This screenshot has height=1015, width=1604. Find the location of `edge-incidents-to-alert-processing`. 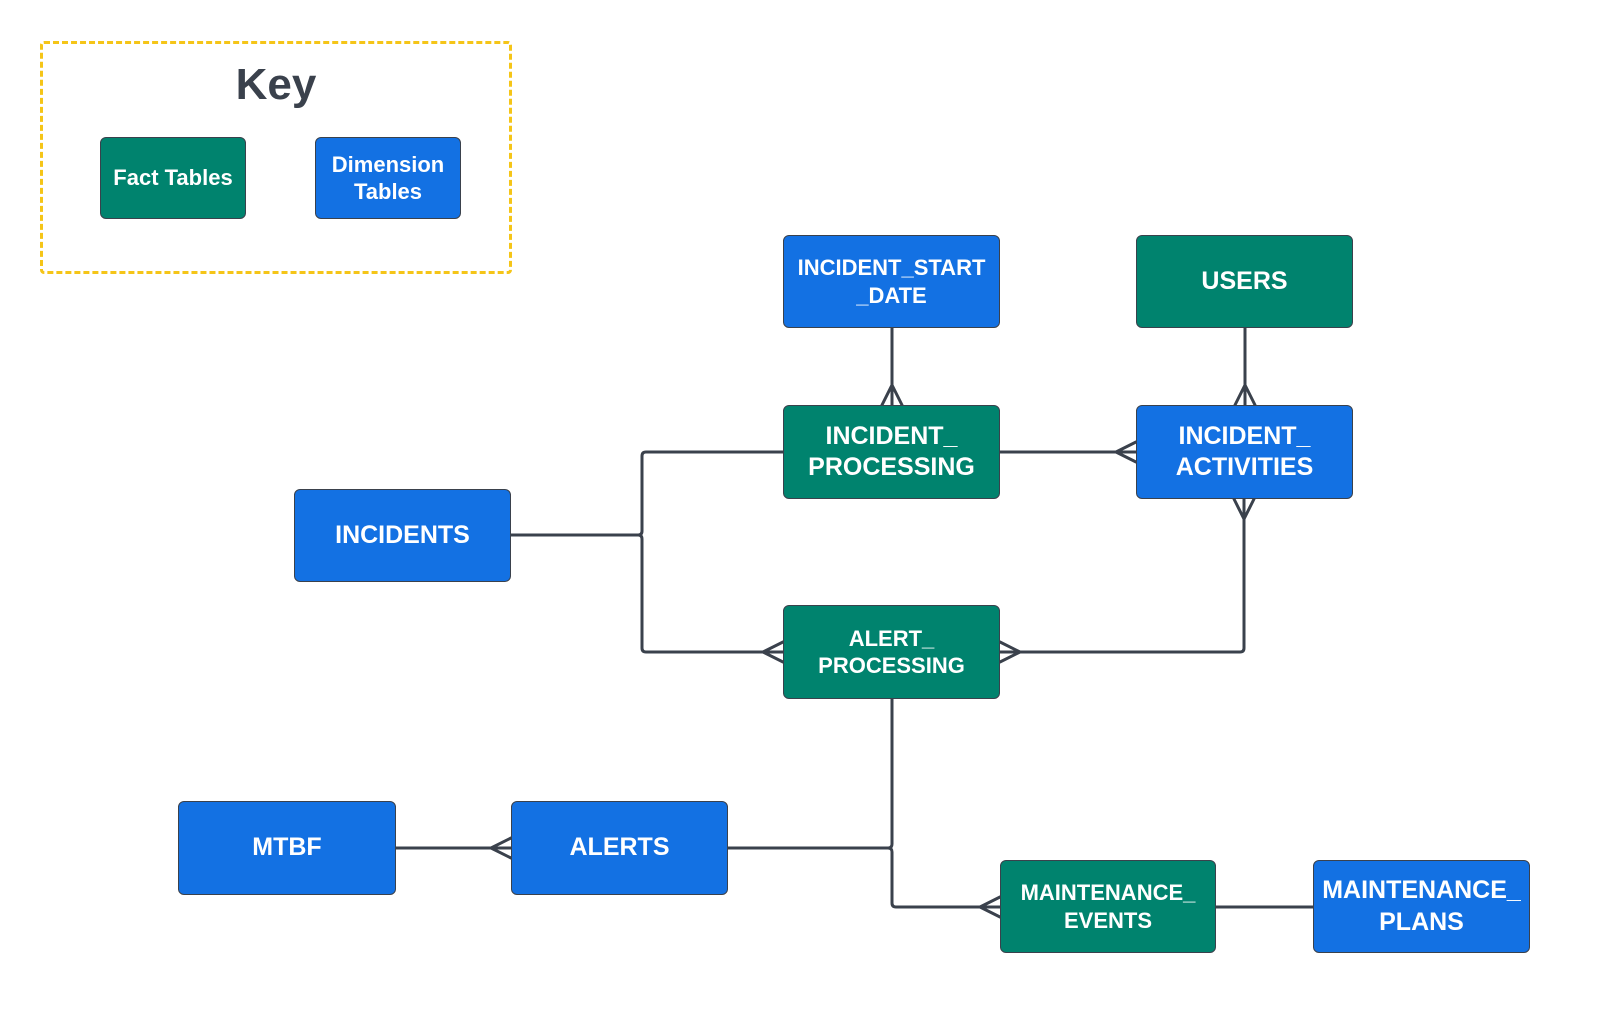

edge-incidents-to-alert-processing is located at coordinates (710, 593).